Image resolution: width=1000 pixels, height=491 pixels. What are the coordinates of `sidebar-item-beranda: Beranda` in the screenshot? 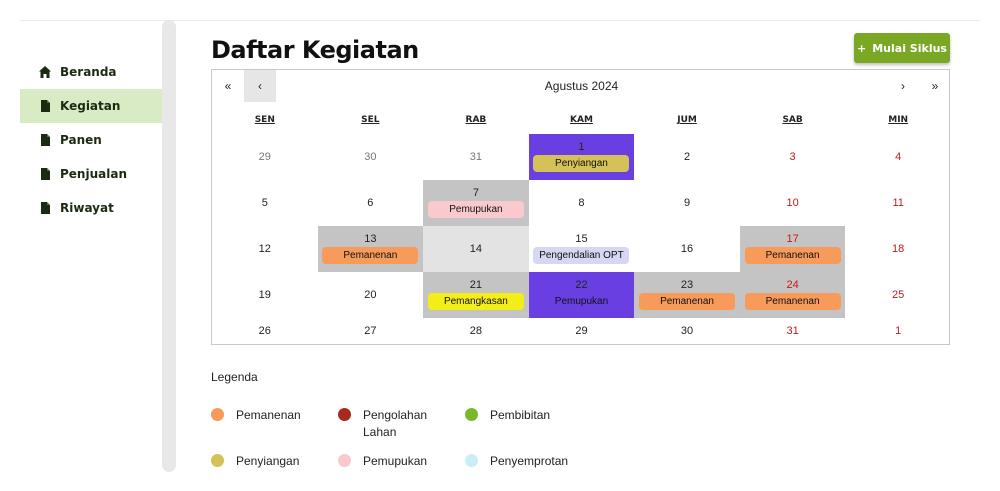 It's located at (91, 72).